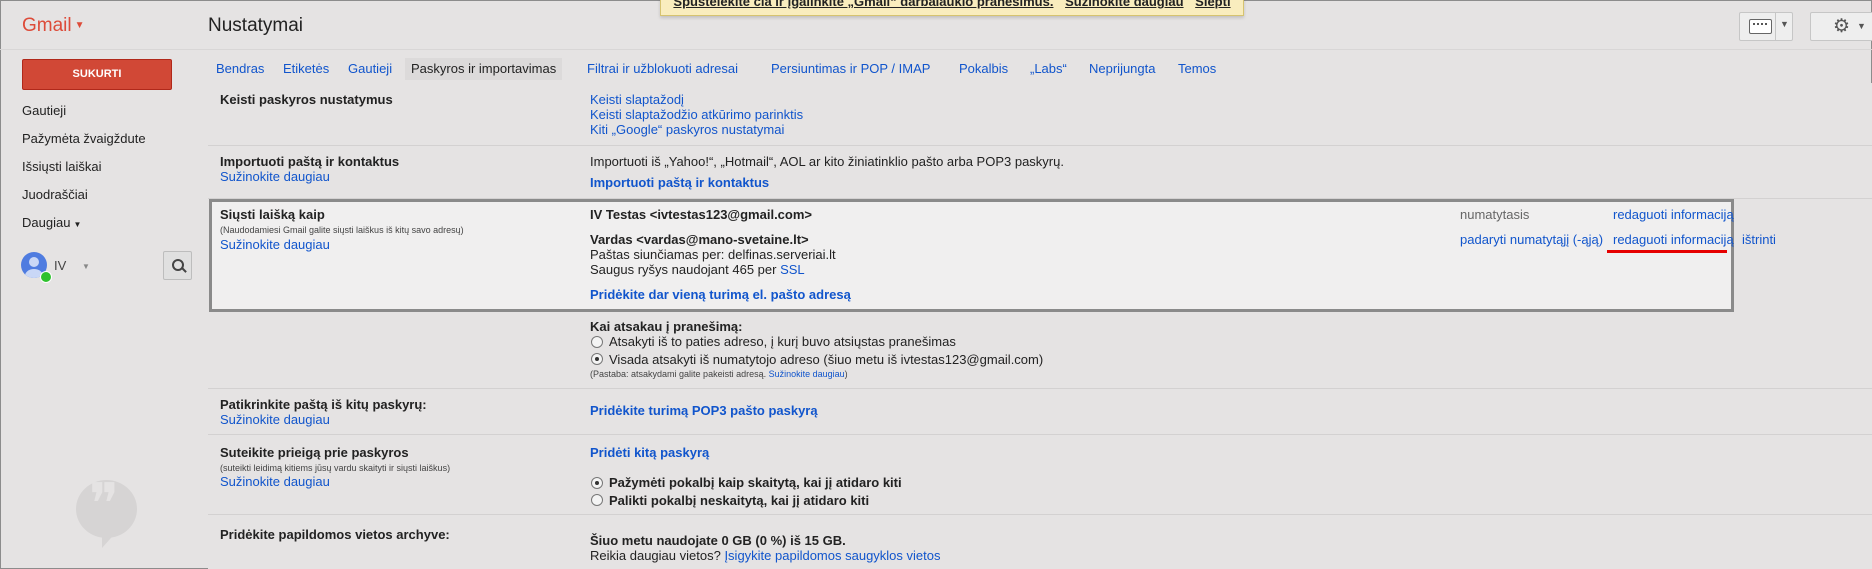 The height and width of the screenshot is (569, 1872). I want to click on secure-prefix: Saugus ryšys naudojant 465 per, so click(683, 269).